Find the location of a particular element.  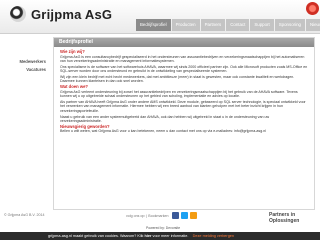

cookie-info-link: hier is located at coordinates (148, 236).